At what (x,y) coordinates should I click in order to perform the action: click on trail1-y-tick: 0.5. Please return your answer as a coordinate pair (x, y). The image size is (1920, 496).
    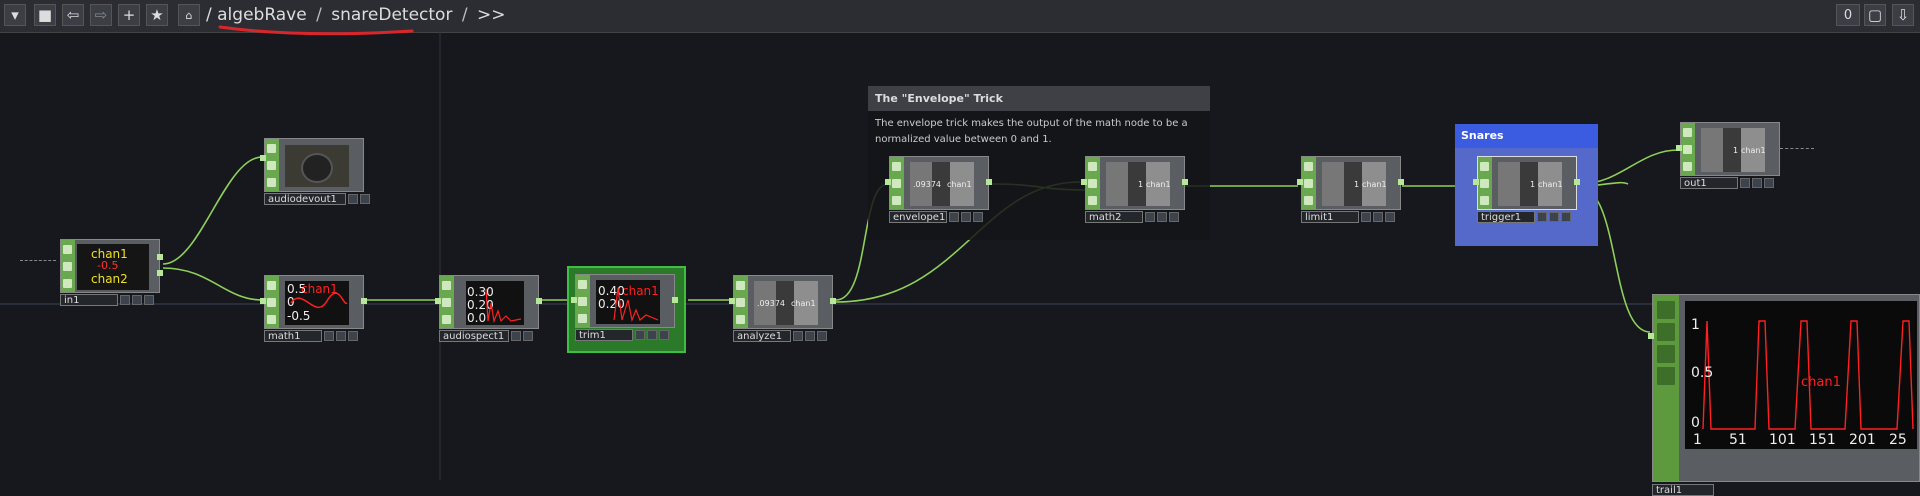
    Looking at the image, I should click on (1702, 373).